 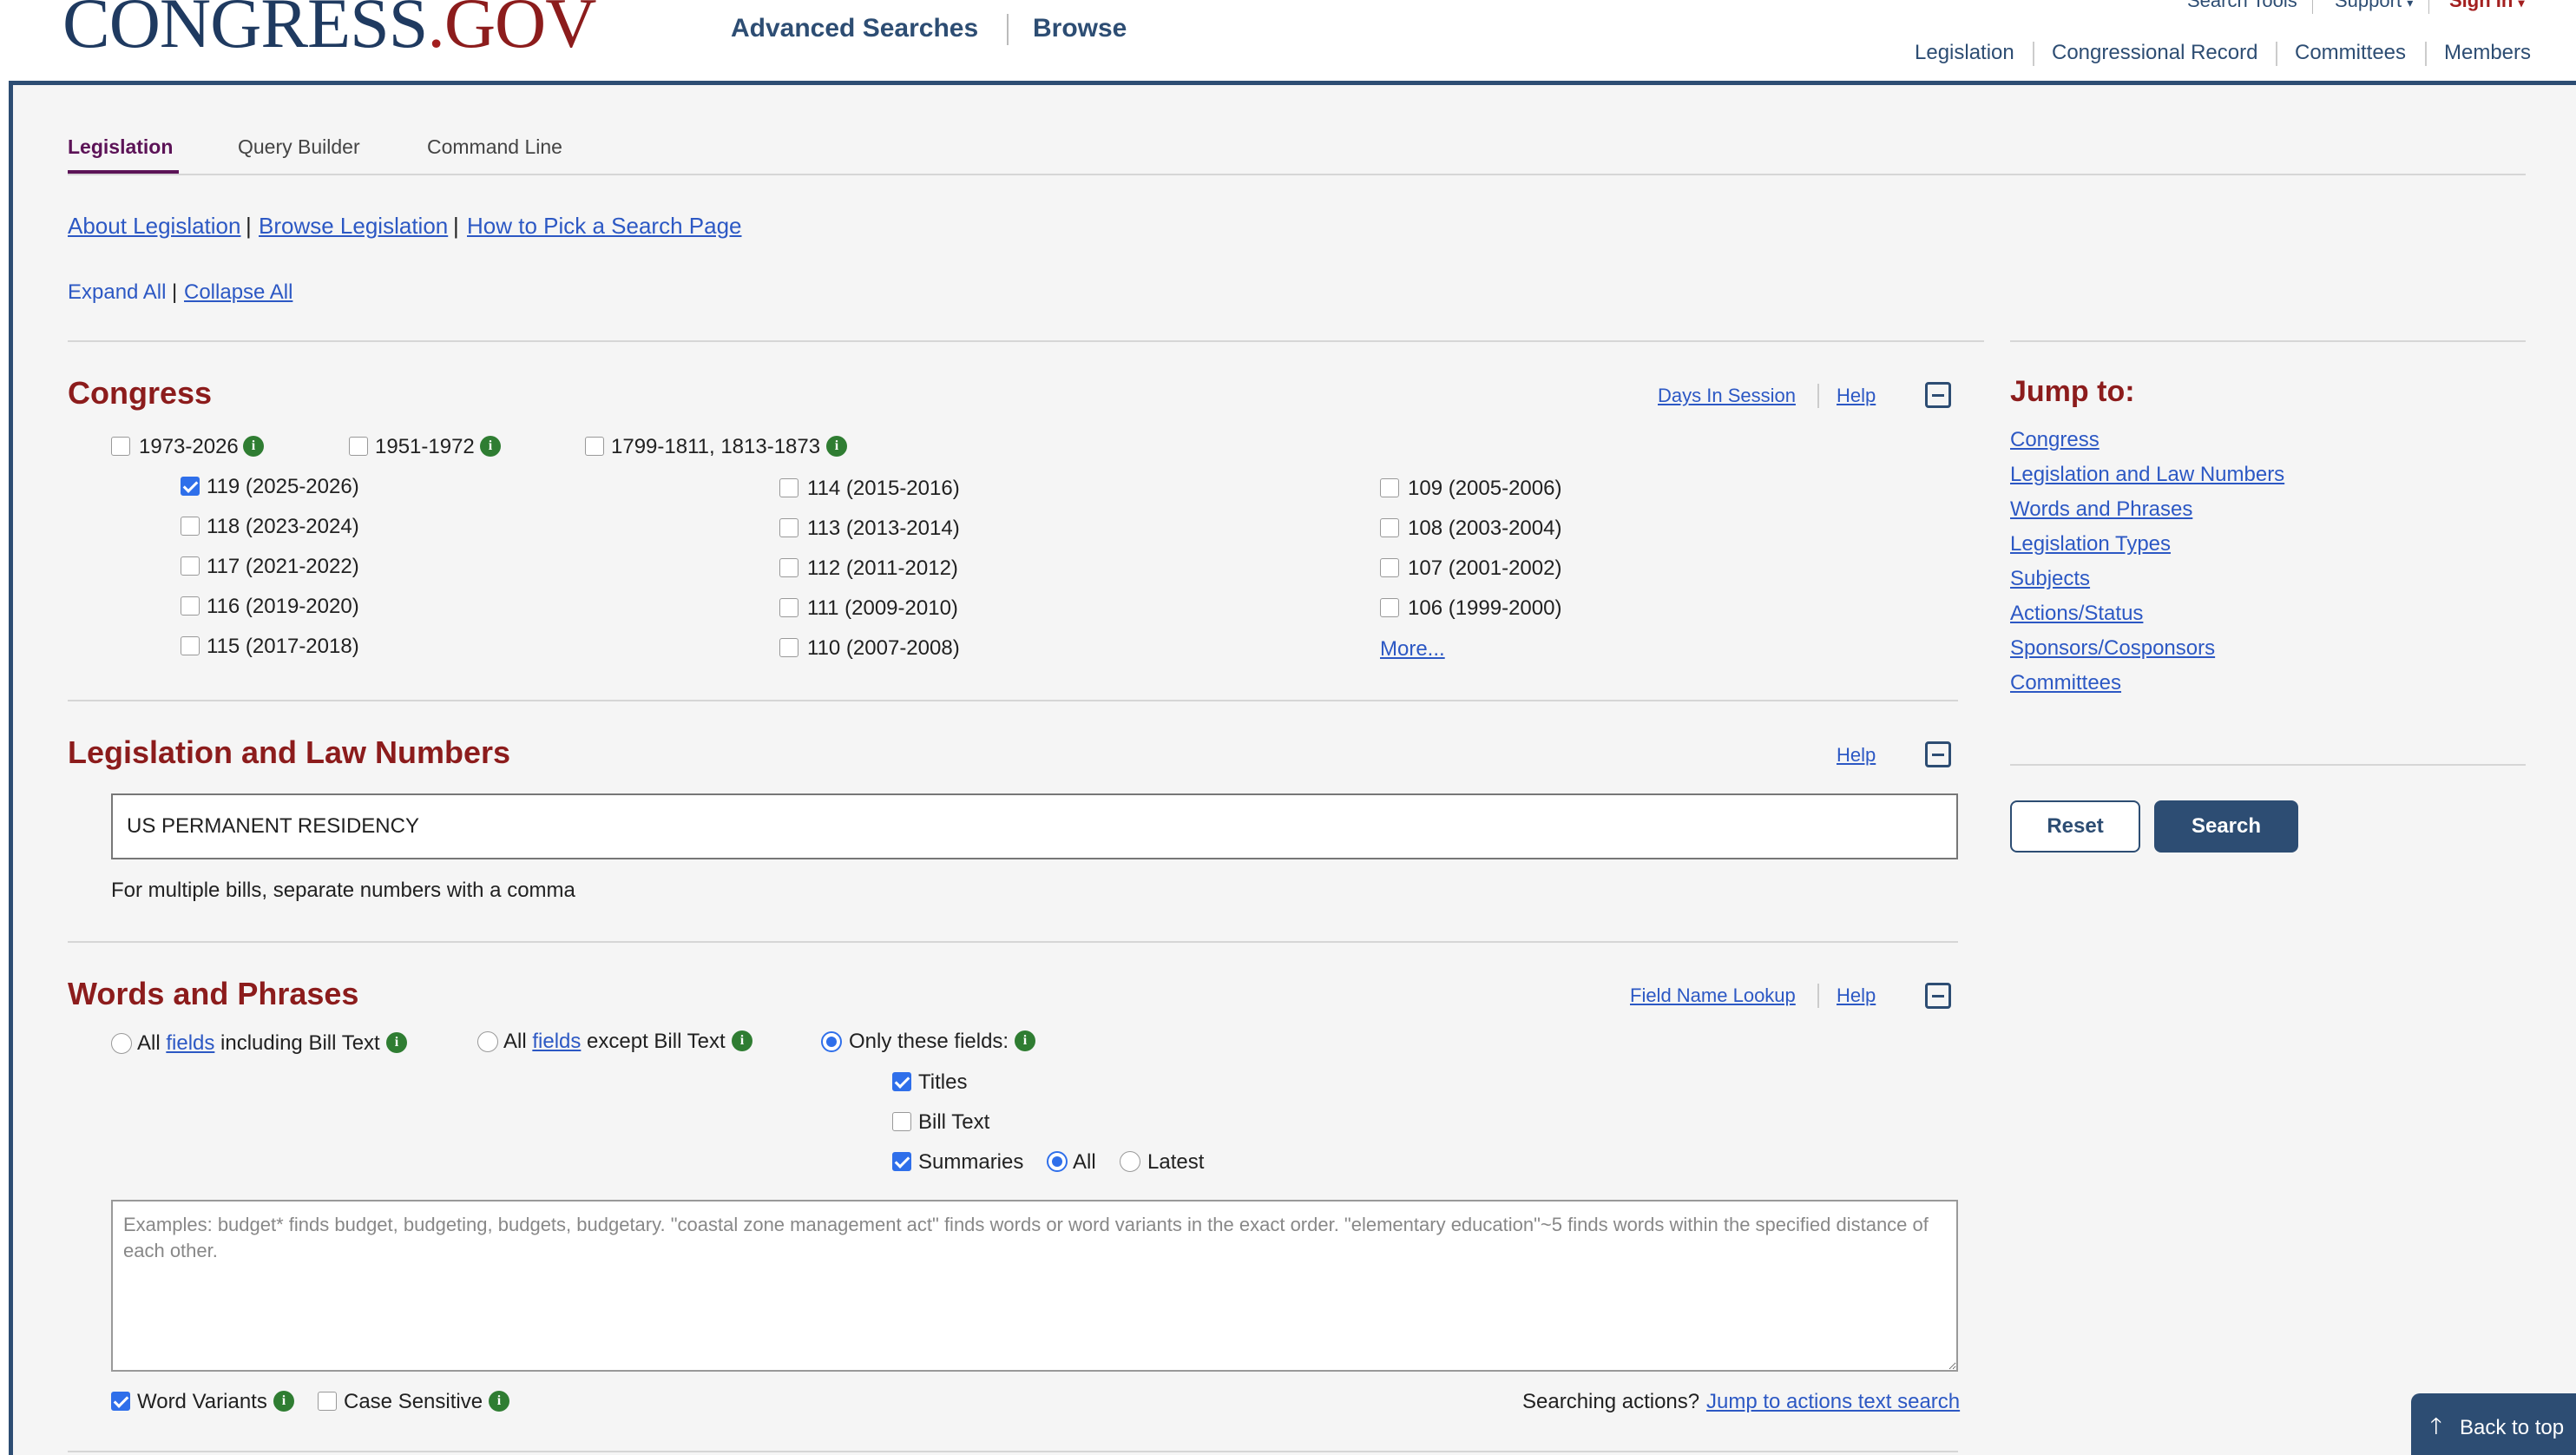 I want to click on congress-110-checkbox, so click(x=788, y=647).